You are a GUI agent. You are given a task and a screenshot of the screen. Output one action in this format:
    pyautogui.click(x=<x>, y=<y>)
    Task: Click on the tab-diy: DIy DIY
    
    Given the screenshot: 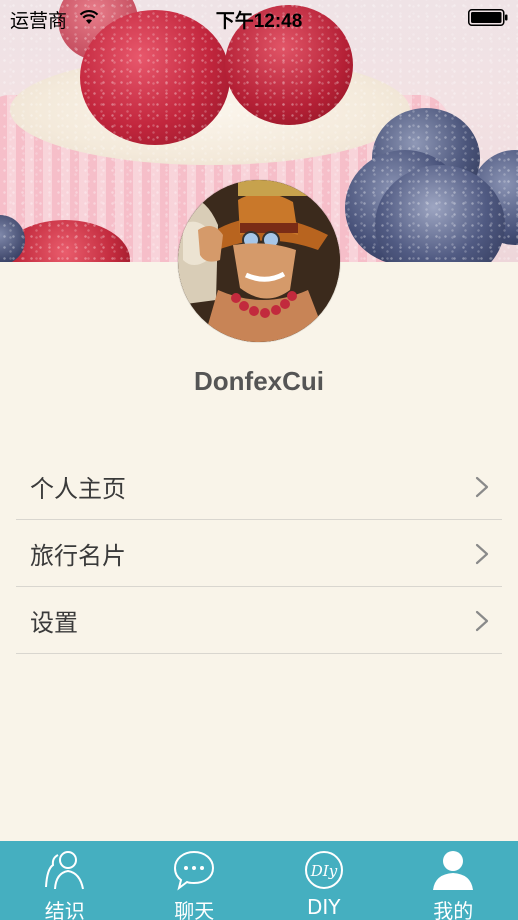 What is the action you would take?
    pyautogui.click(x=324, y=880)
    